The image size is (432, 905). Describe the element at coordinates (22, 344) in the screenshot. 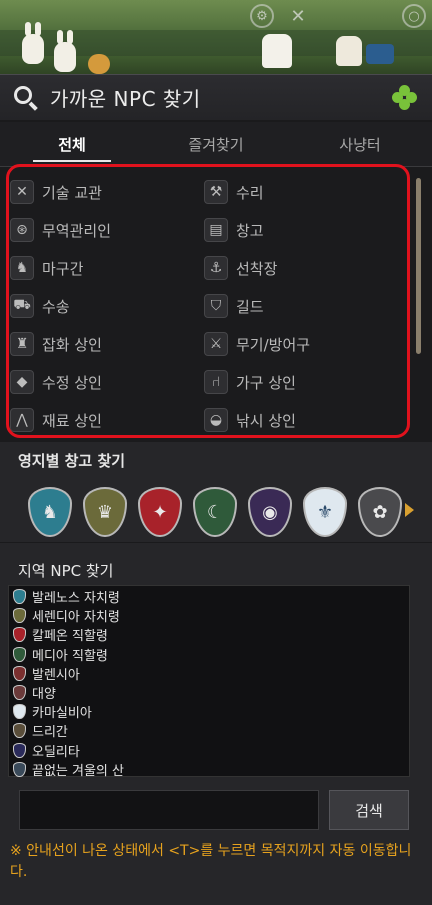

I see `sack-icon: ♜` at that location.